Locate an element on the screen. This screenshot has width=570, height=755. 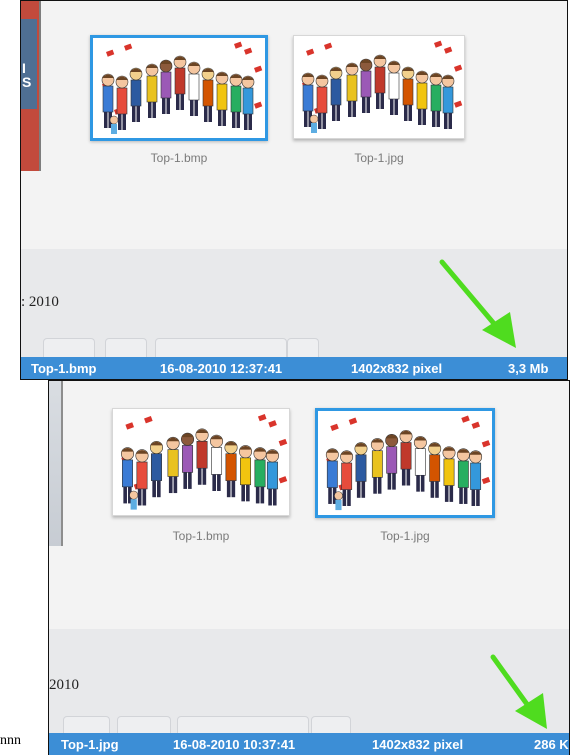
date-text: : 2010 is located at coordinates (40, 302).